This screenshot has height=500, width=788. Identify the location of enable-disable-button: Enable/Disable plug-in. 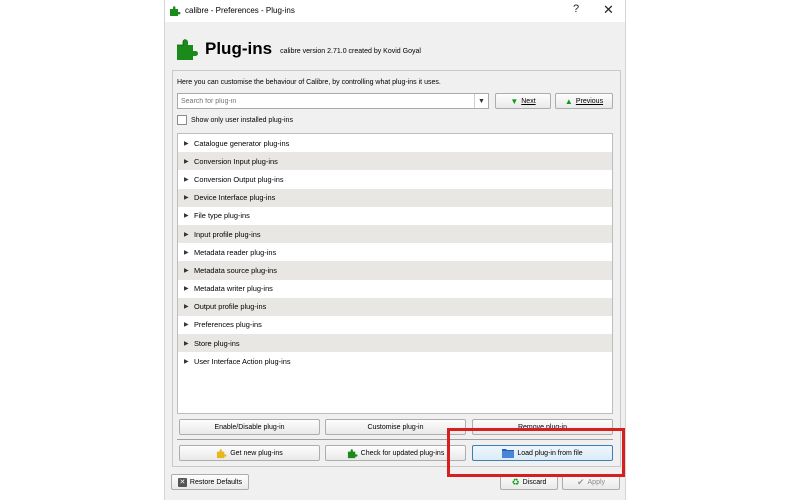
(249, 427).